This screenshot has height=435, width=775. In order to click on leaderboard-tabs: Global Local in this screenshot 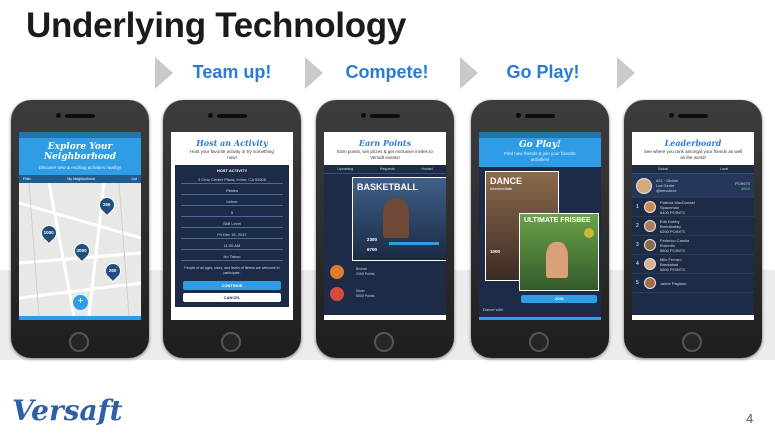, I will do `click(693, 169)`.